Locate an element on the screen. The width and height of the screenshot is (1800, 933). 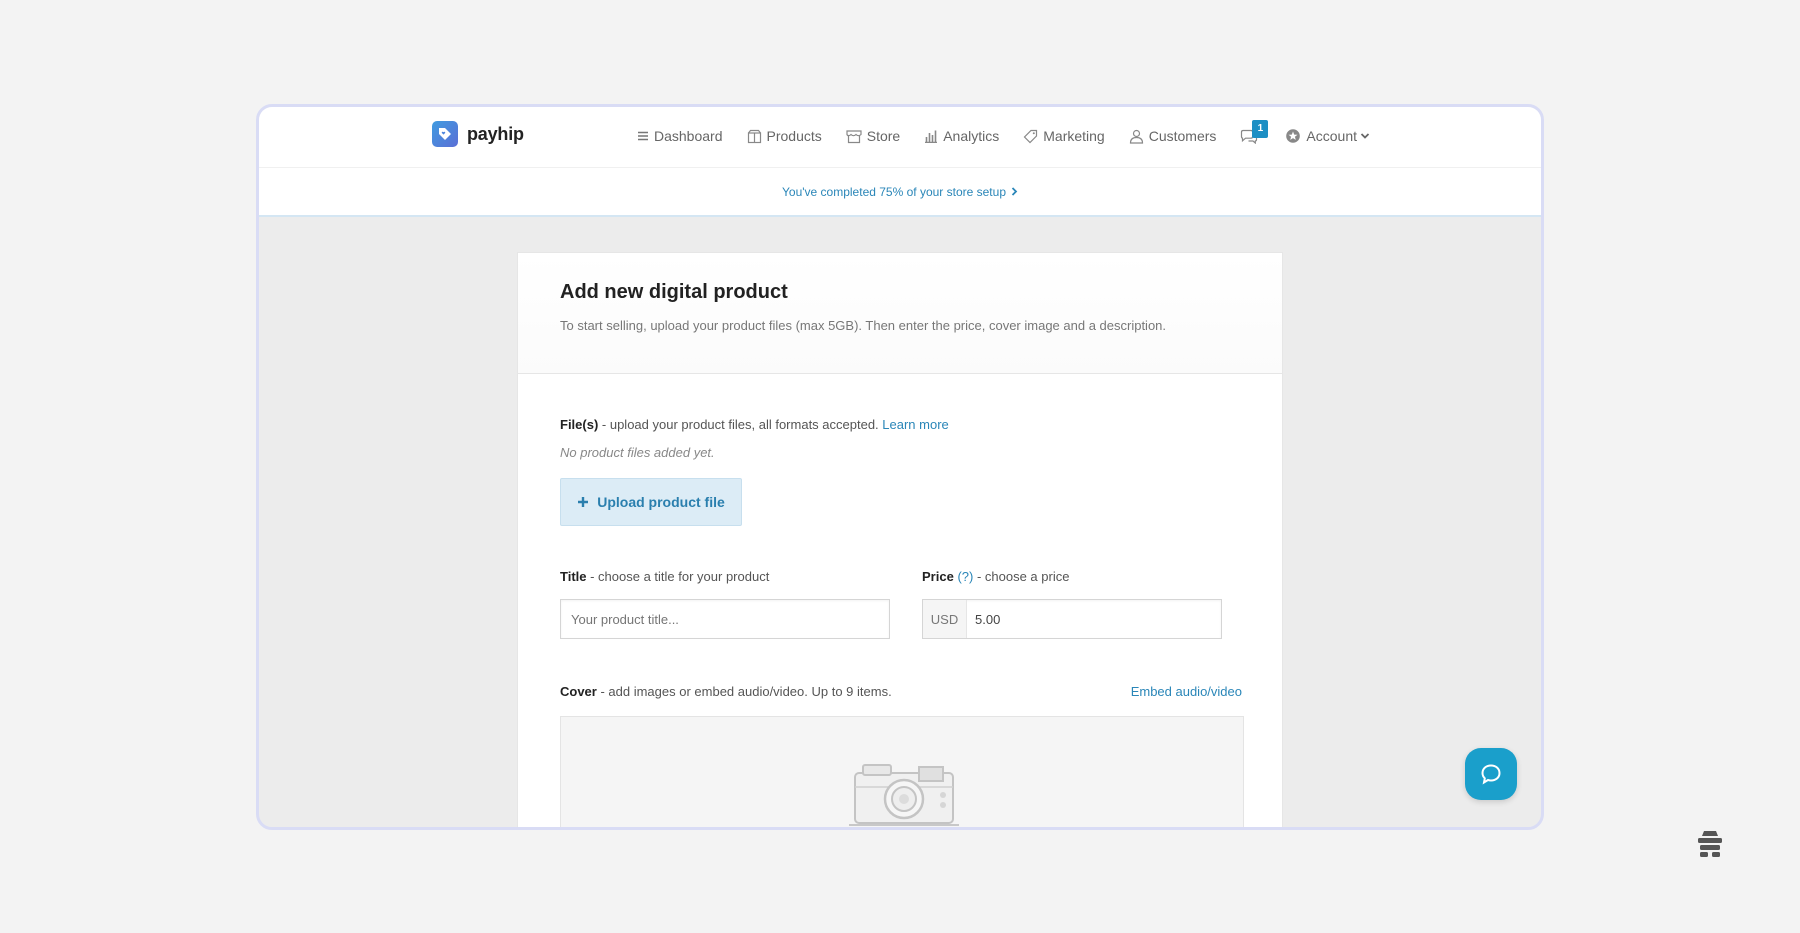
upload-product-file-button: Upload product file is located at coordinates (651, 502).